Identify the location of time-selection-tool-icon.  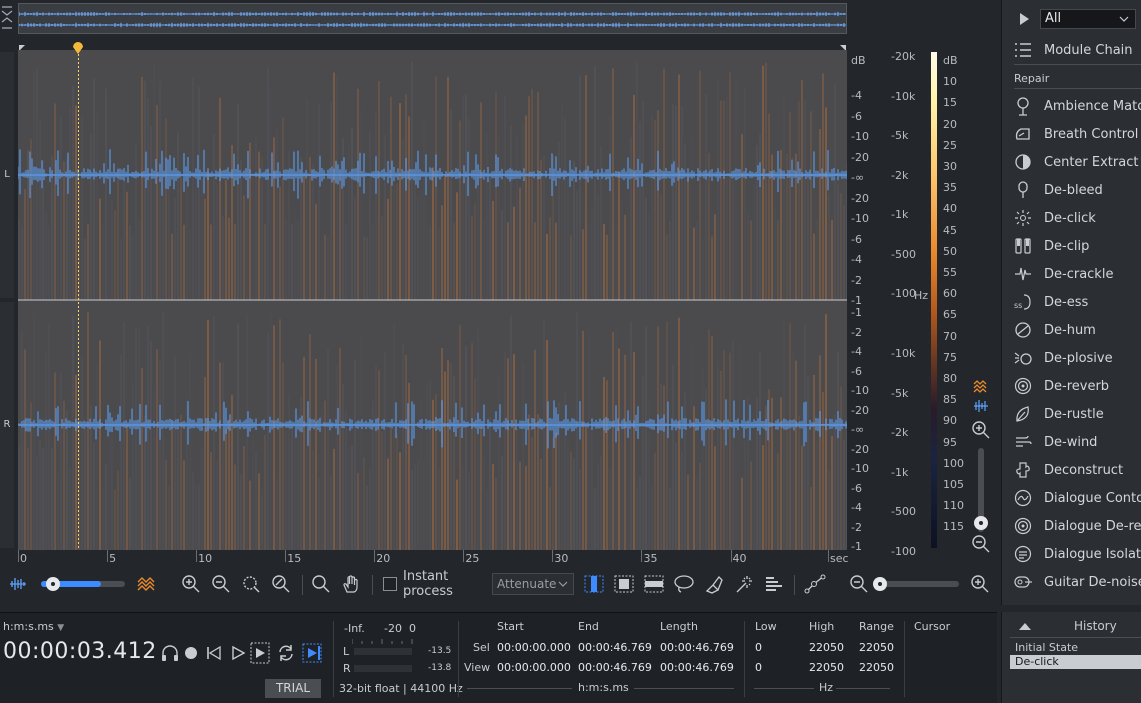
(594, 584).